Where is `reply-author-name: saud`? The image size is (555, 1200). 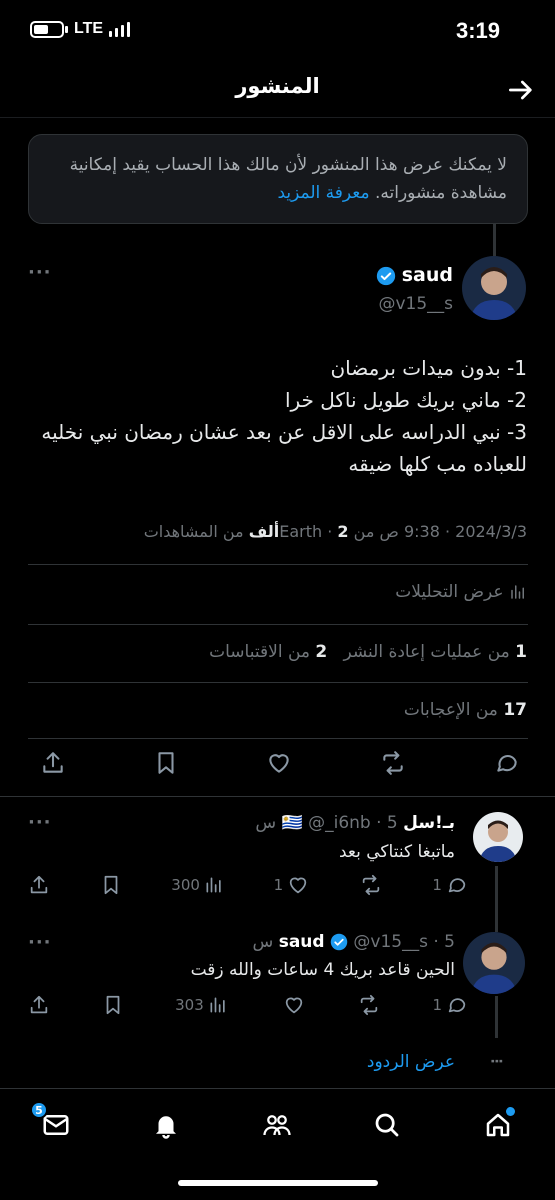
reply-author-name: saud is located at coordinates (302, 942).